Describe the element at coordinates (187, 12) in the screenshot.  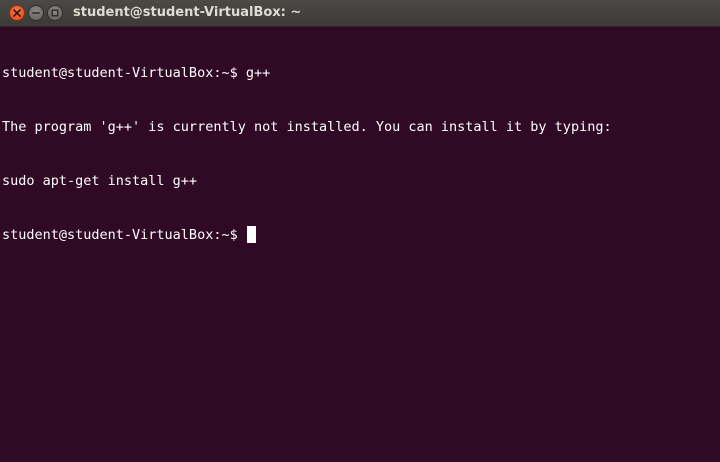
I see `window-title: student@student-VirtualBox: ~` at that location.